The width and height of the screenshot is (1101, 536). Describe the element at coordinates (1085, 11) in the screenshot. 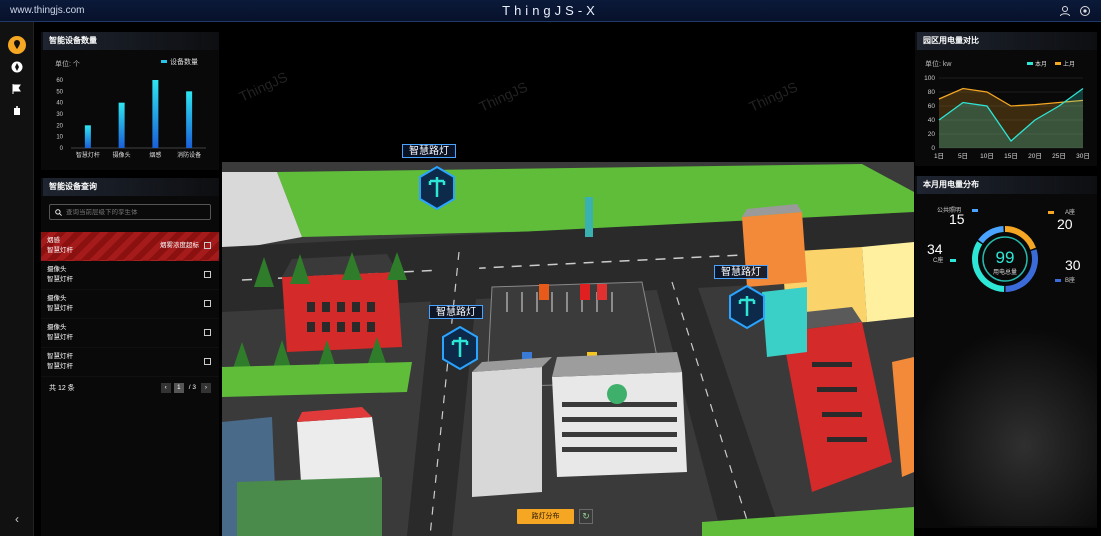

I see `settings-icon` at that location.